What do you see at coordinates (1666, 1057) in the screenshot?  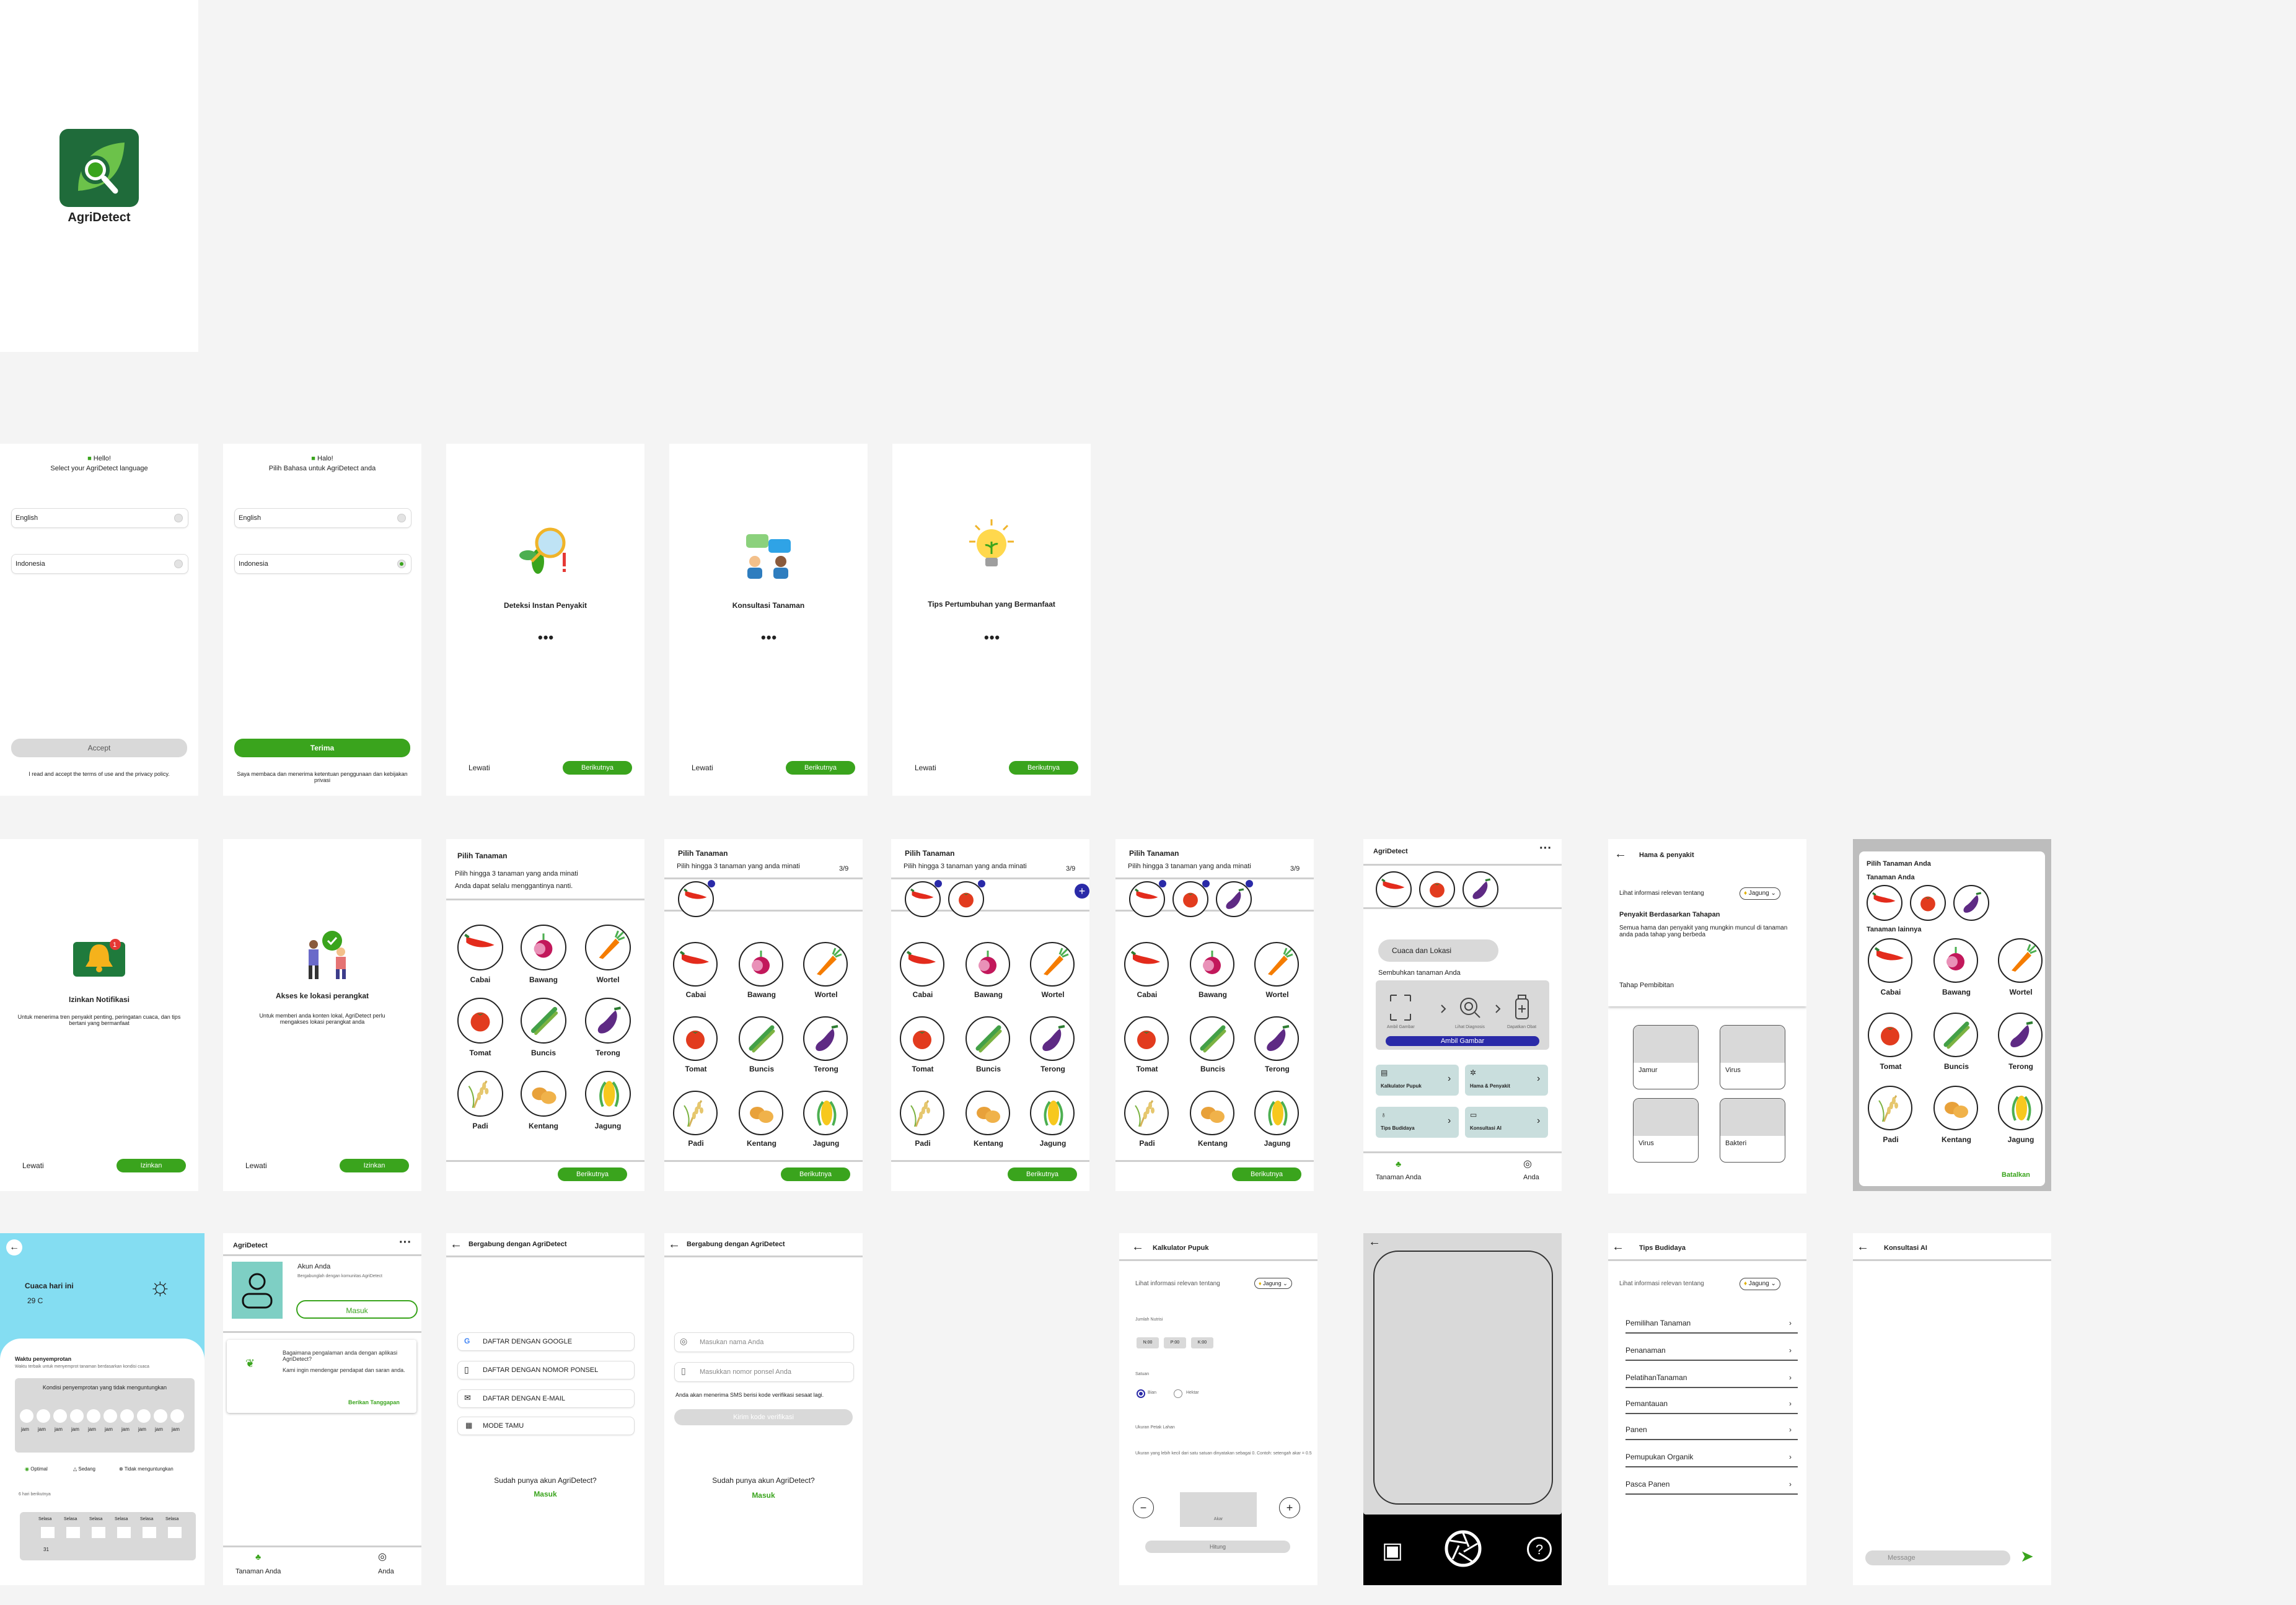 I see `pest-category-card: Jamur` at bounding box center [1666, 1057].